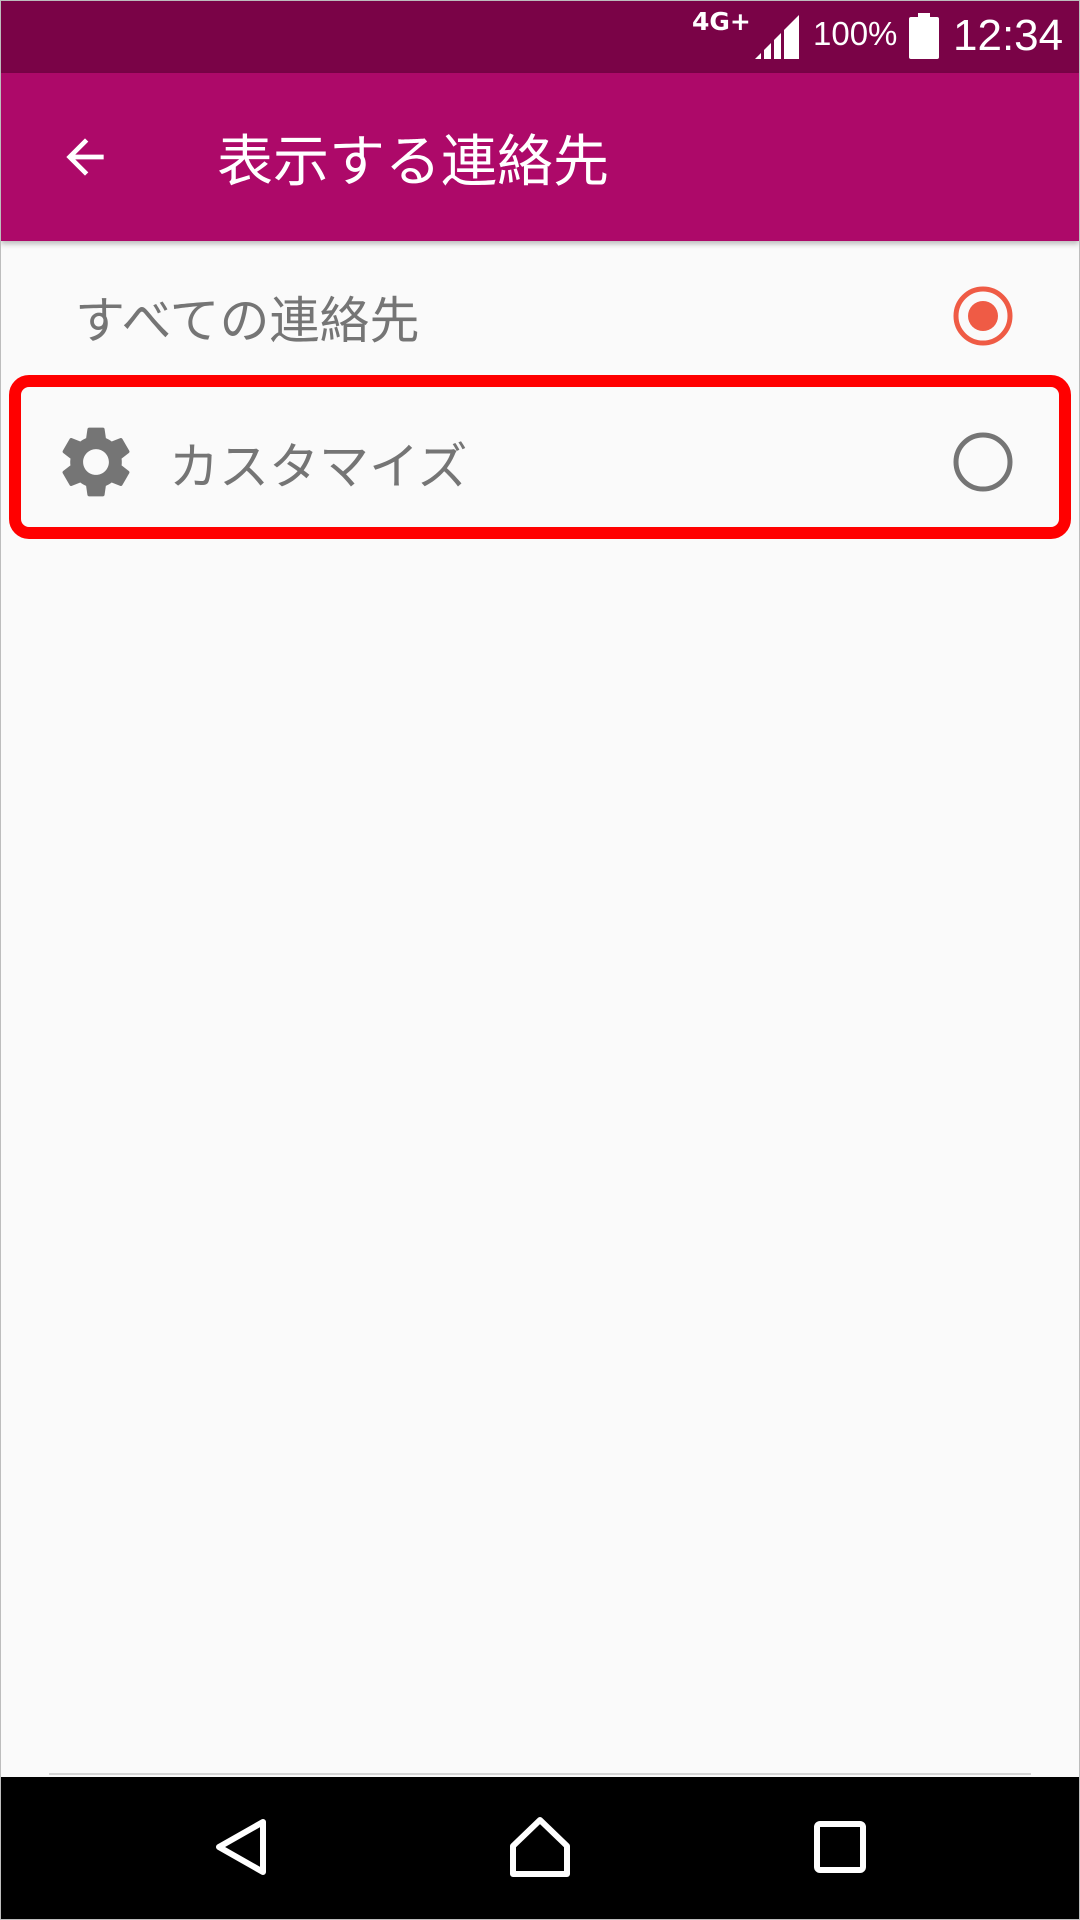  I want to click on nav-home-button, so click(540, 1847).